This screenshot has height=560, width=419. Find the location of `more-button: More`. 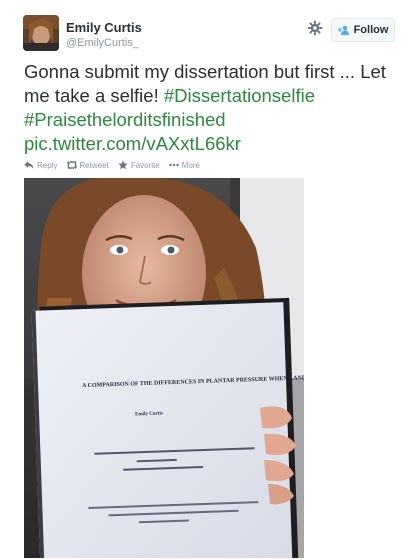

more-button: More is located at coordinates (184, 165).